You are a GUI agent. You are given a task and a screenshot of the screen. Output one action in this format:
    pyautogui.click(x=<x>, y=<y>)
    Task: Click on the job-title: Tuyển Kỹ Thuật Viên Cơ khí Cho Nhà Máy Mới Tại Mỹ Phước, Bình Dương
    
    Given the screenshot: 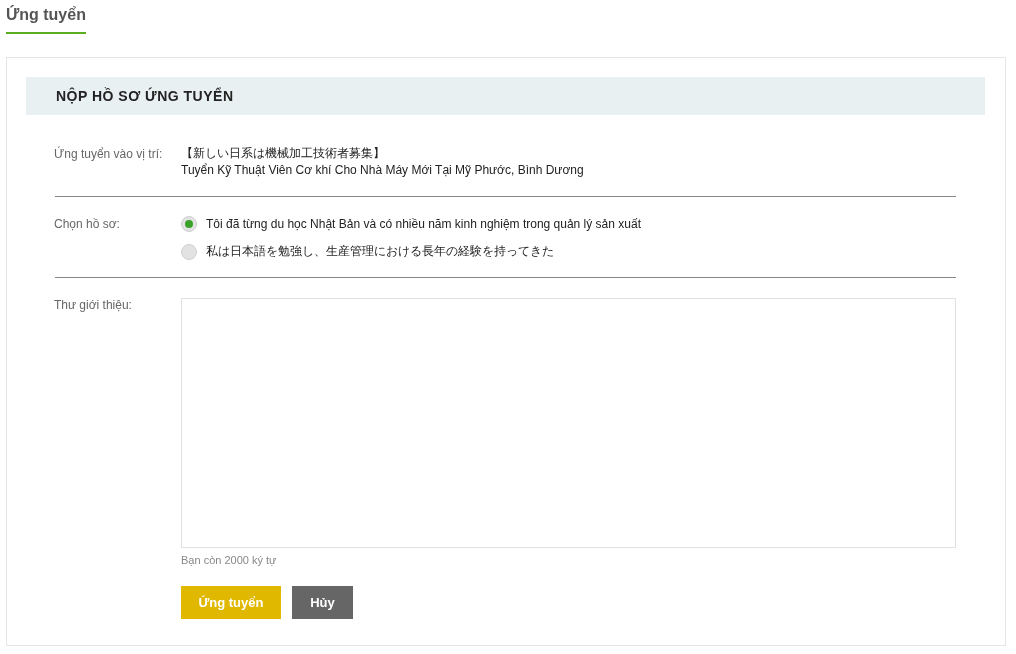 What is the action you would take?
    pyautogui.click(x=383, y=170)
    